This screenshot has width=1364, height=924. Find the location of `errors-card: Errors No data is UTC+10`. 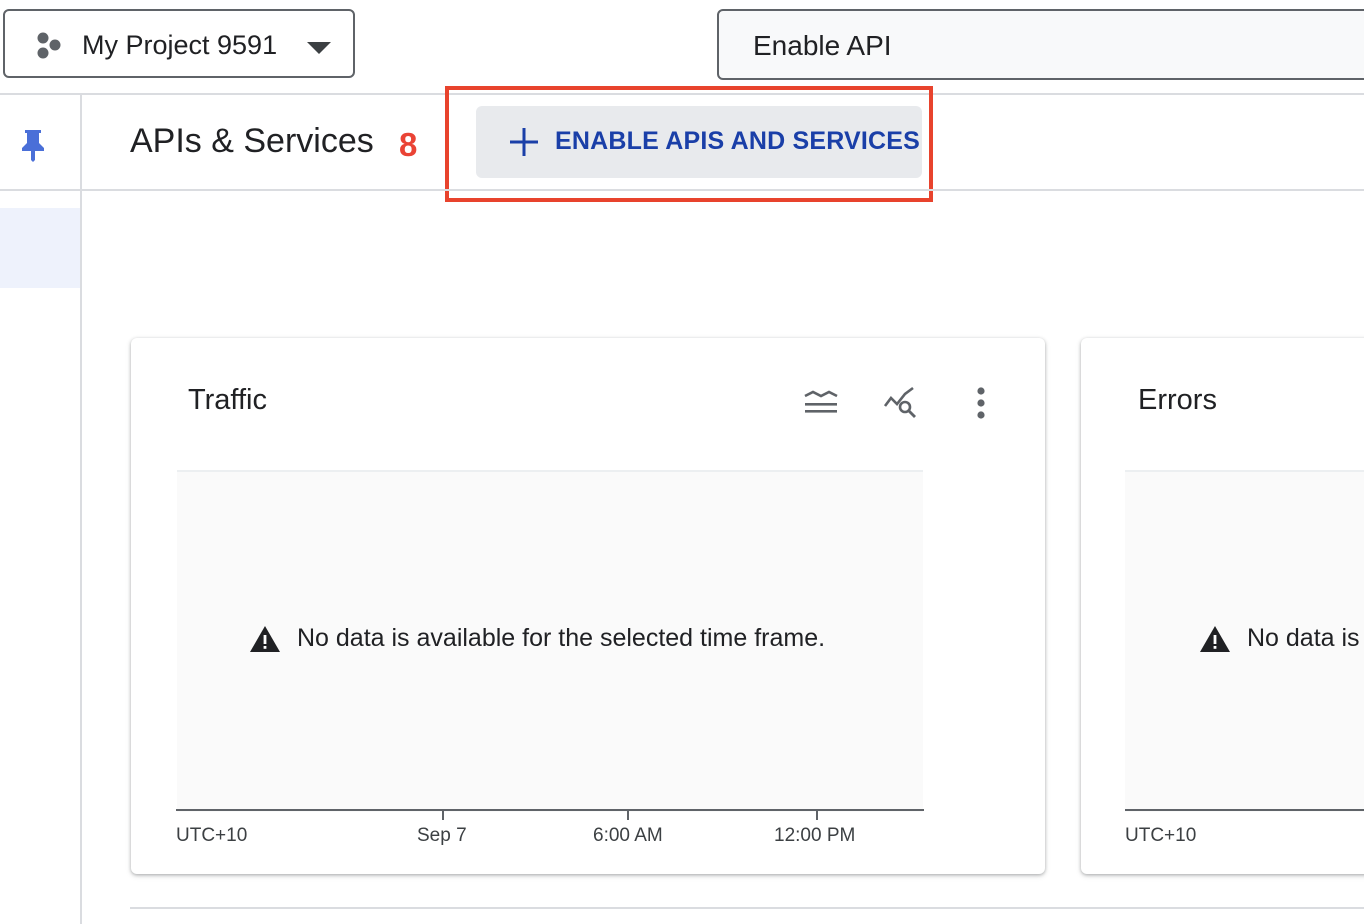

errors-card: Errors No data is UTC+10 is located at coordinates (1222, 606).